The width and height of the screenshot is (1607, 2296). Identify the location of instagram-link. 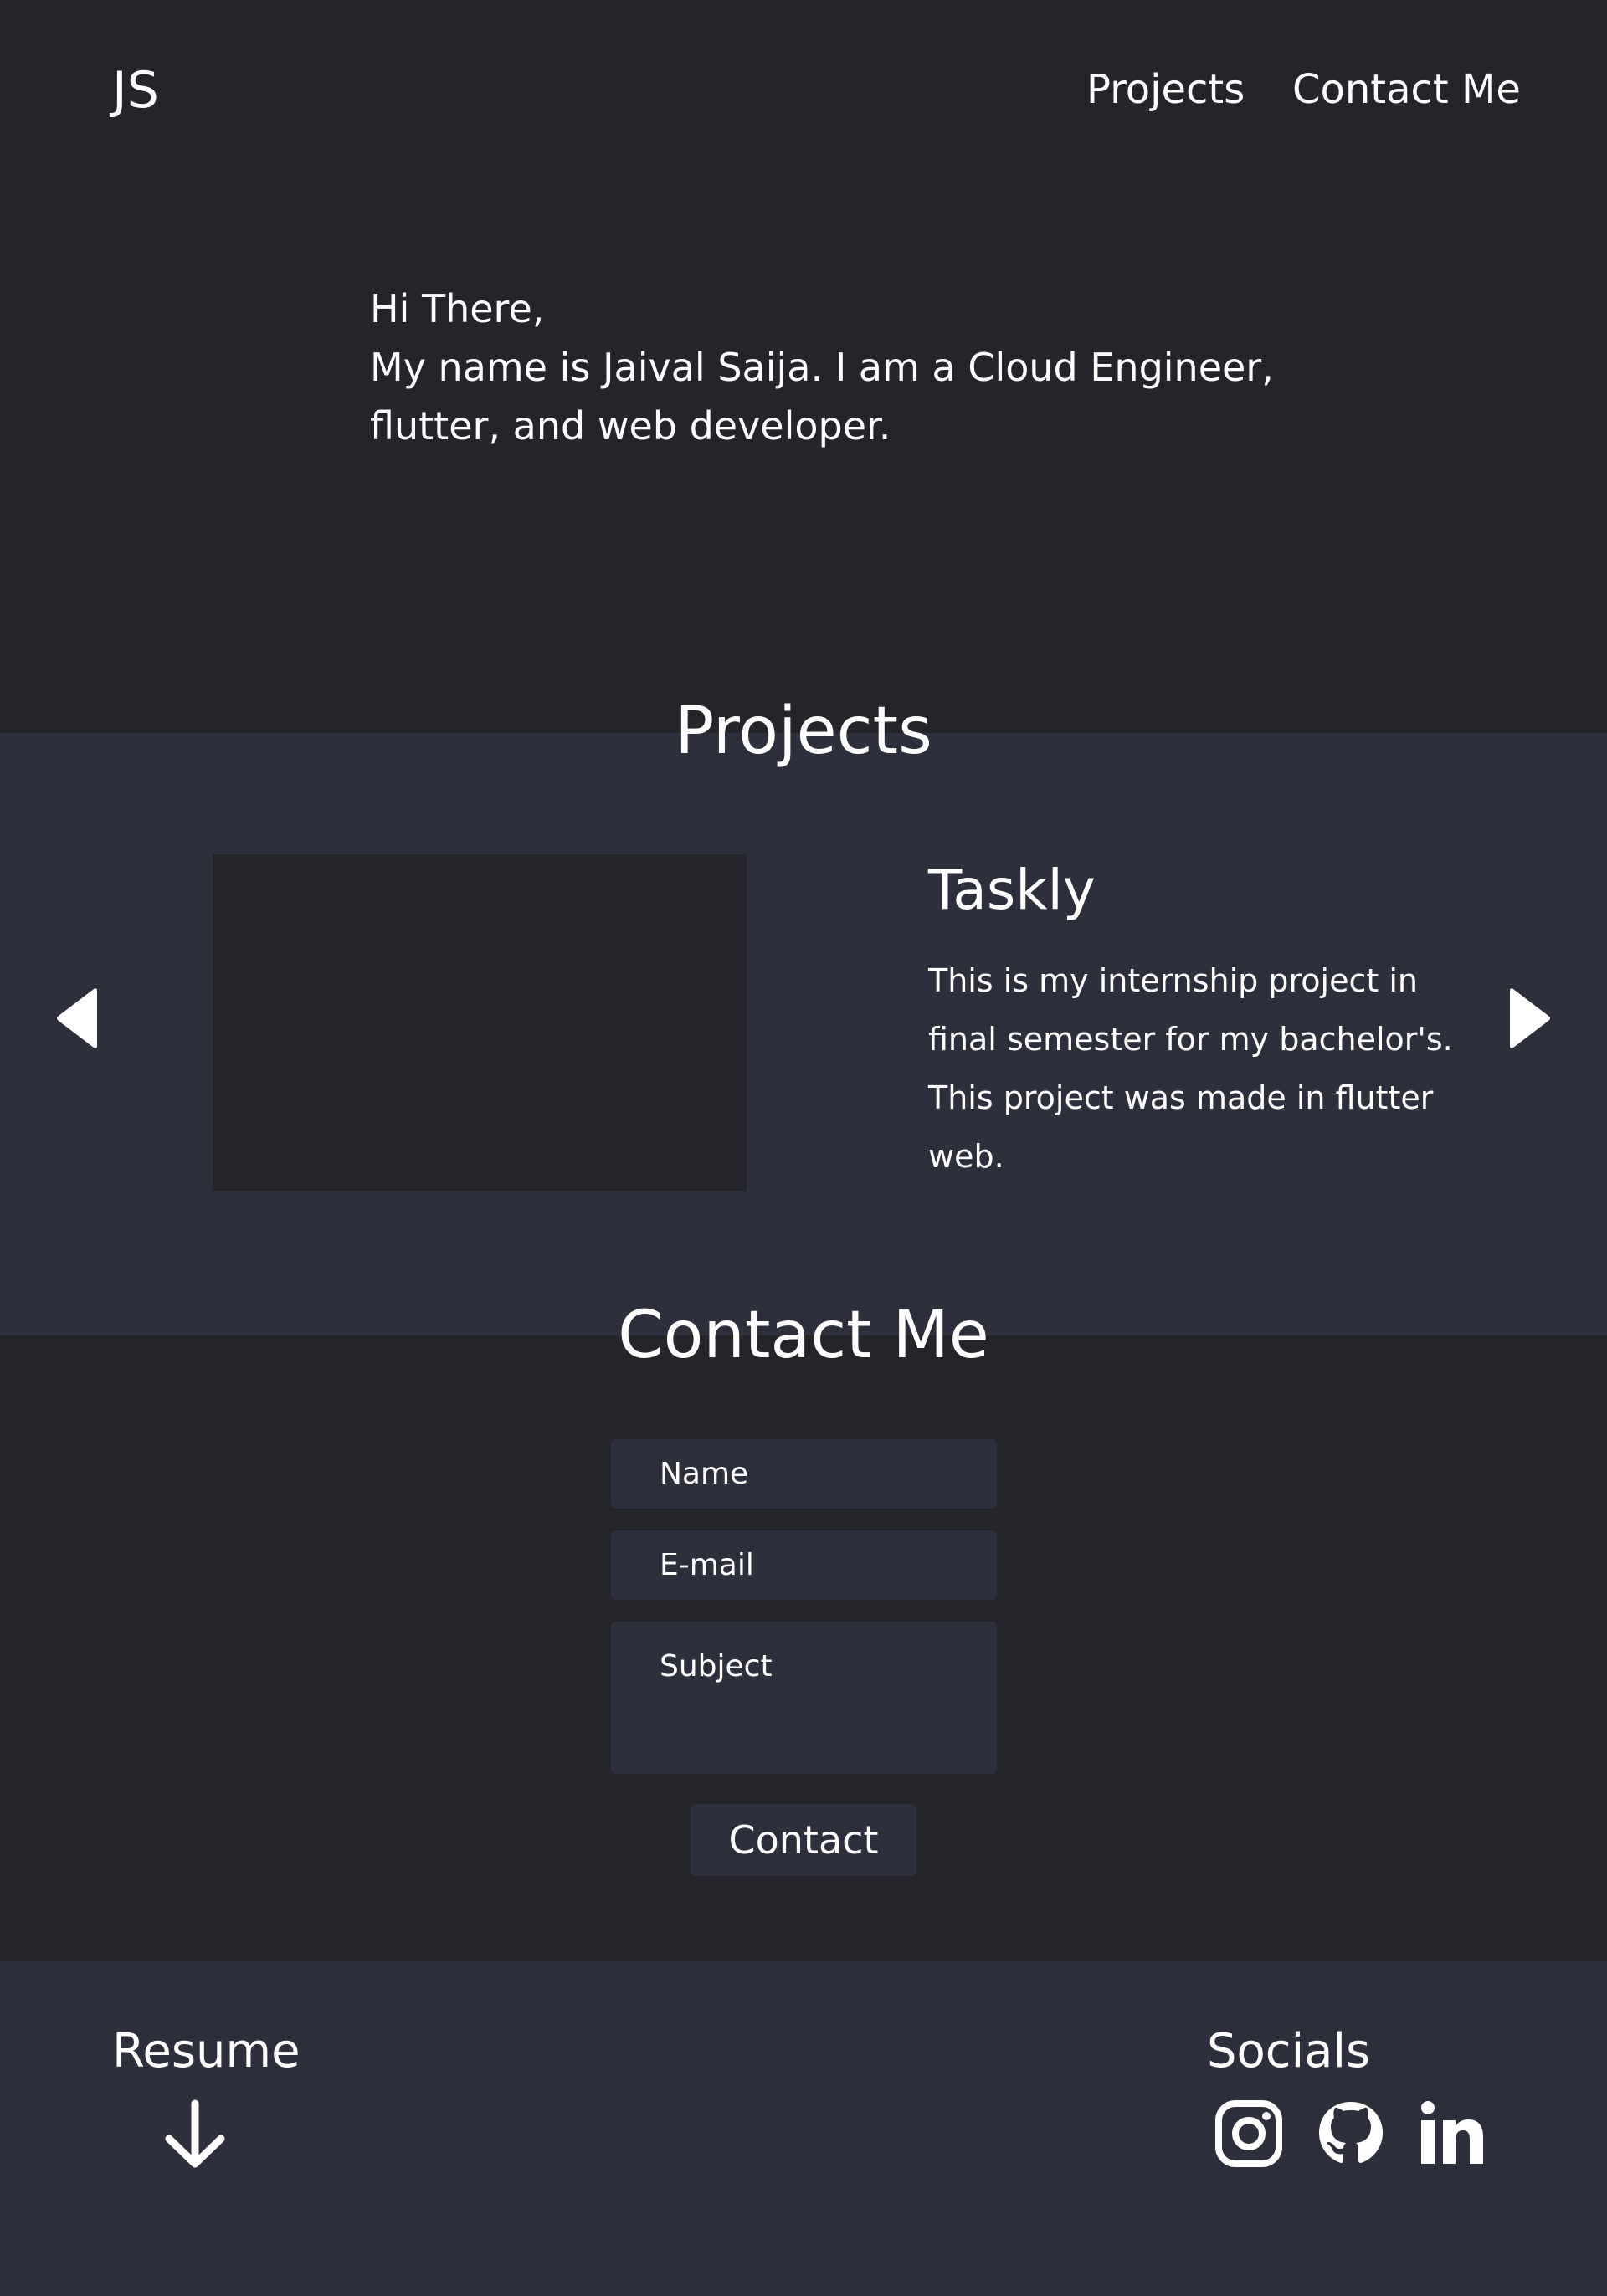
(1249, 2134).